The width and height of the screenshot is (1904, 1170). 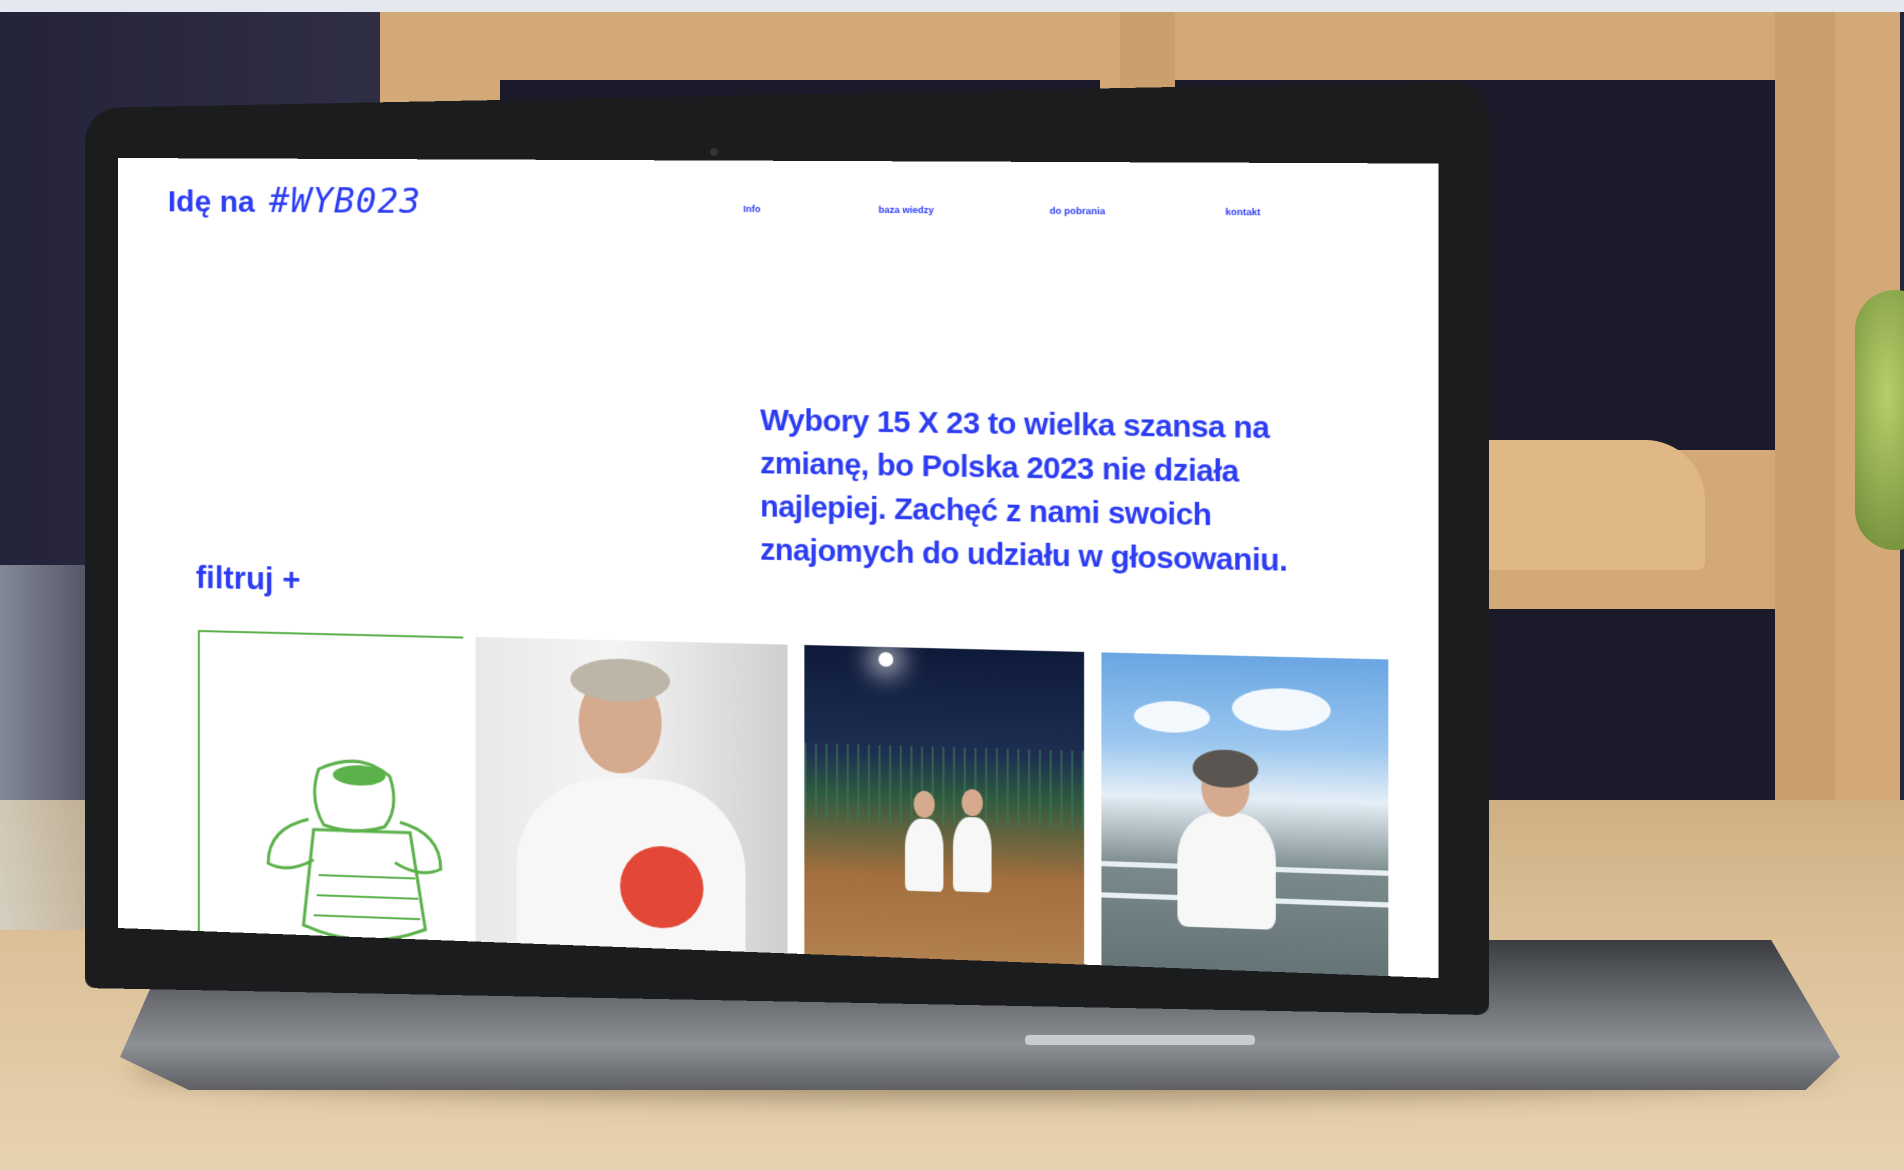 What do you see at coordinates (1226, 870) in the screenshot?
I see `woman-shirt` at bounding box center [1226, 870].